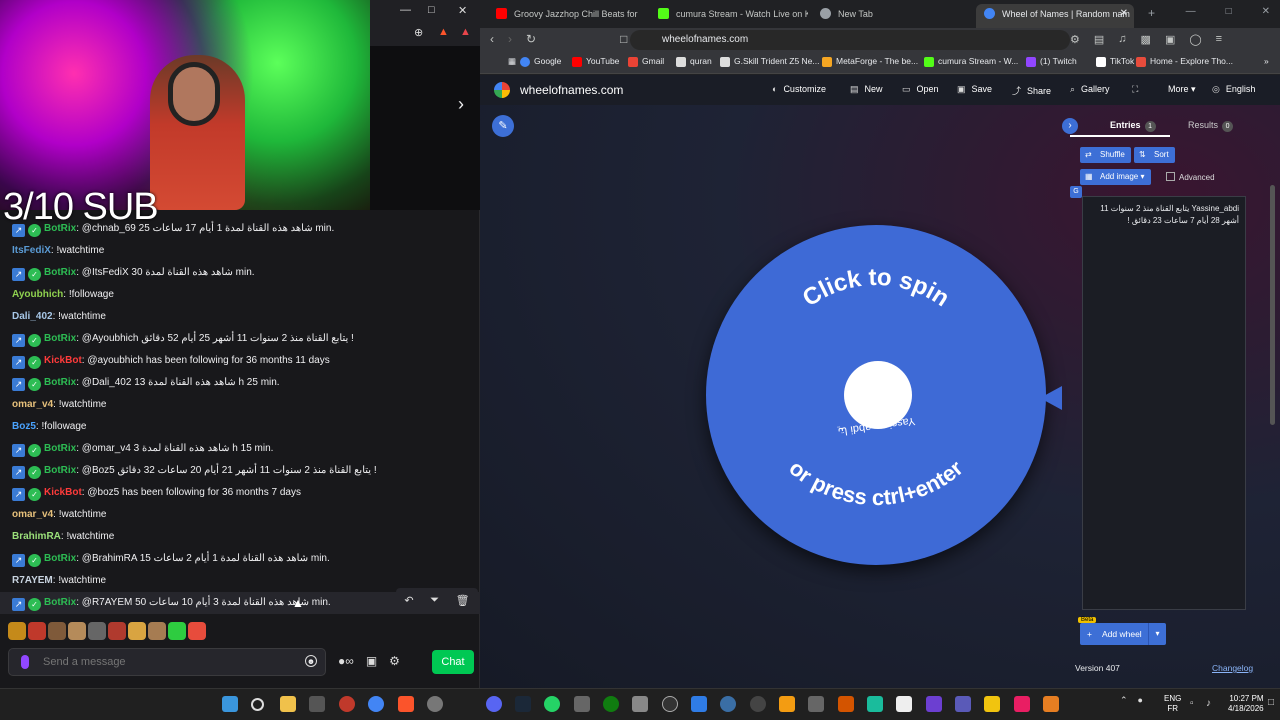 This screenshot has height=720, width=1280. Describe the element at coordinates (1266, 11) in the screenshot. I see `close-icon: ✕` at that location.